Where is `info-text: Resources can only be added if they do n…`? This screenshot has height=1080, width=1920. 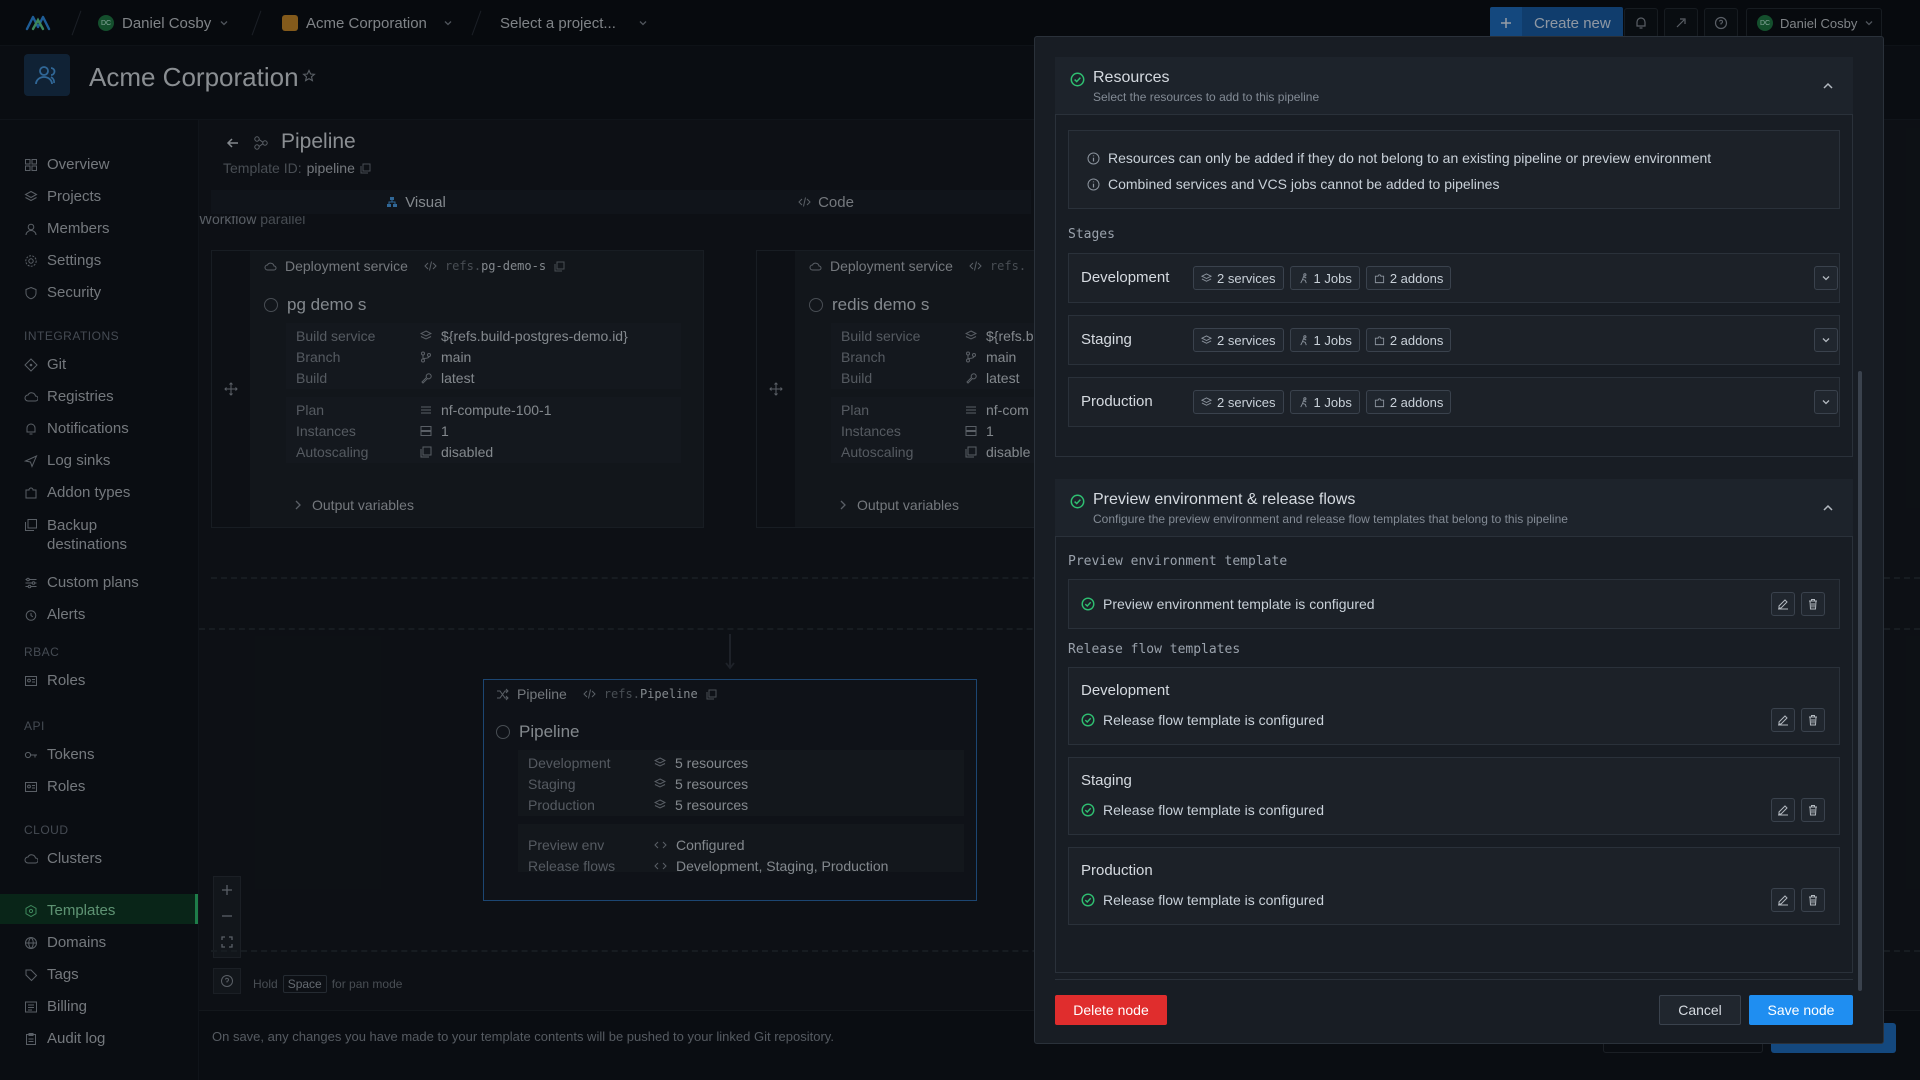 info-text: Resources can only be added if they do n… is located at coordinates (1410, 158).